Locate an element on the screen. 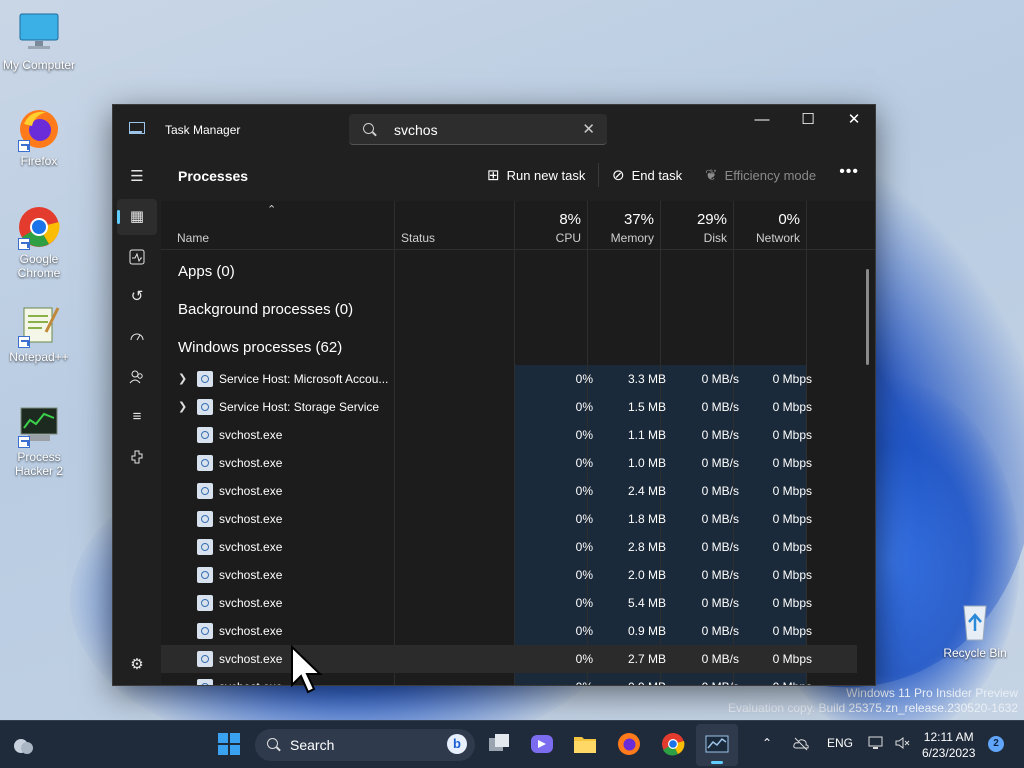 Image resolution: width=1024 pixels, height=768 pixels. clock-time: 12:11 AM is located at coordinates (948, 737).